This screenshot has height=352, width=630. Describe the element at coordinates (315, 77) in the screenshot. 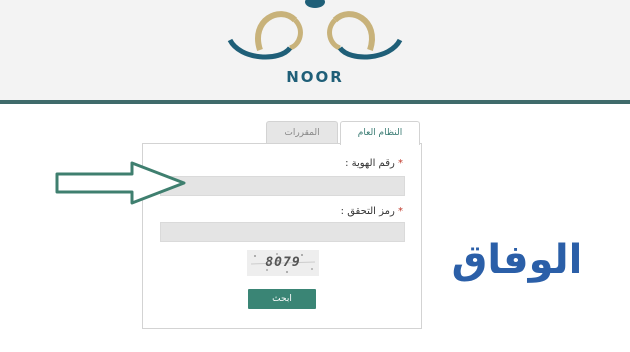

I see `logo-text: NOOR` at that location.